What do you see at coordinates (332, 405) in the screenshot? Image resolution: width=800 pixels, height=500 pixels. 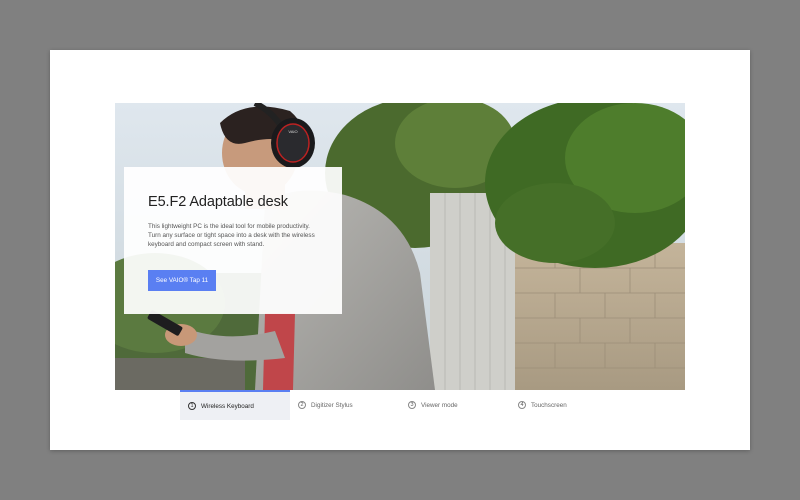 I see `tab-label: Digitizer Stylus` at bounding box center [332, 405].